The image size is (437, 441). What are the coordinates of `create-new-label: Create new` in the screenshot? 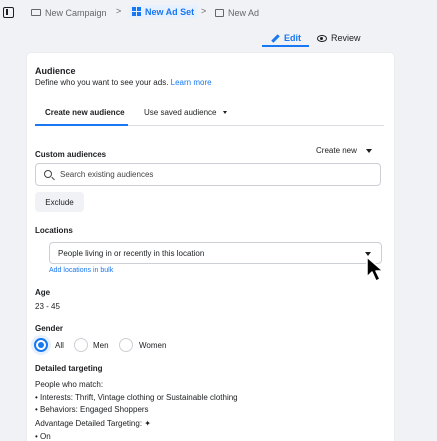 It's located at (336, 150).